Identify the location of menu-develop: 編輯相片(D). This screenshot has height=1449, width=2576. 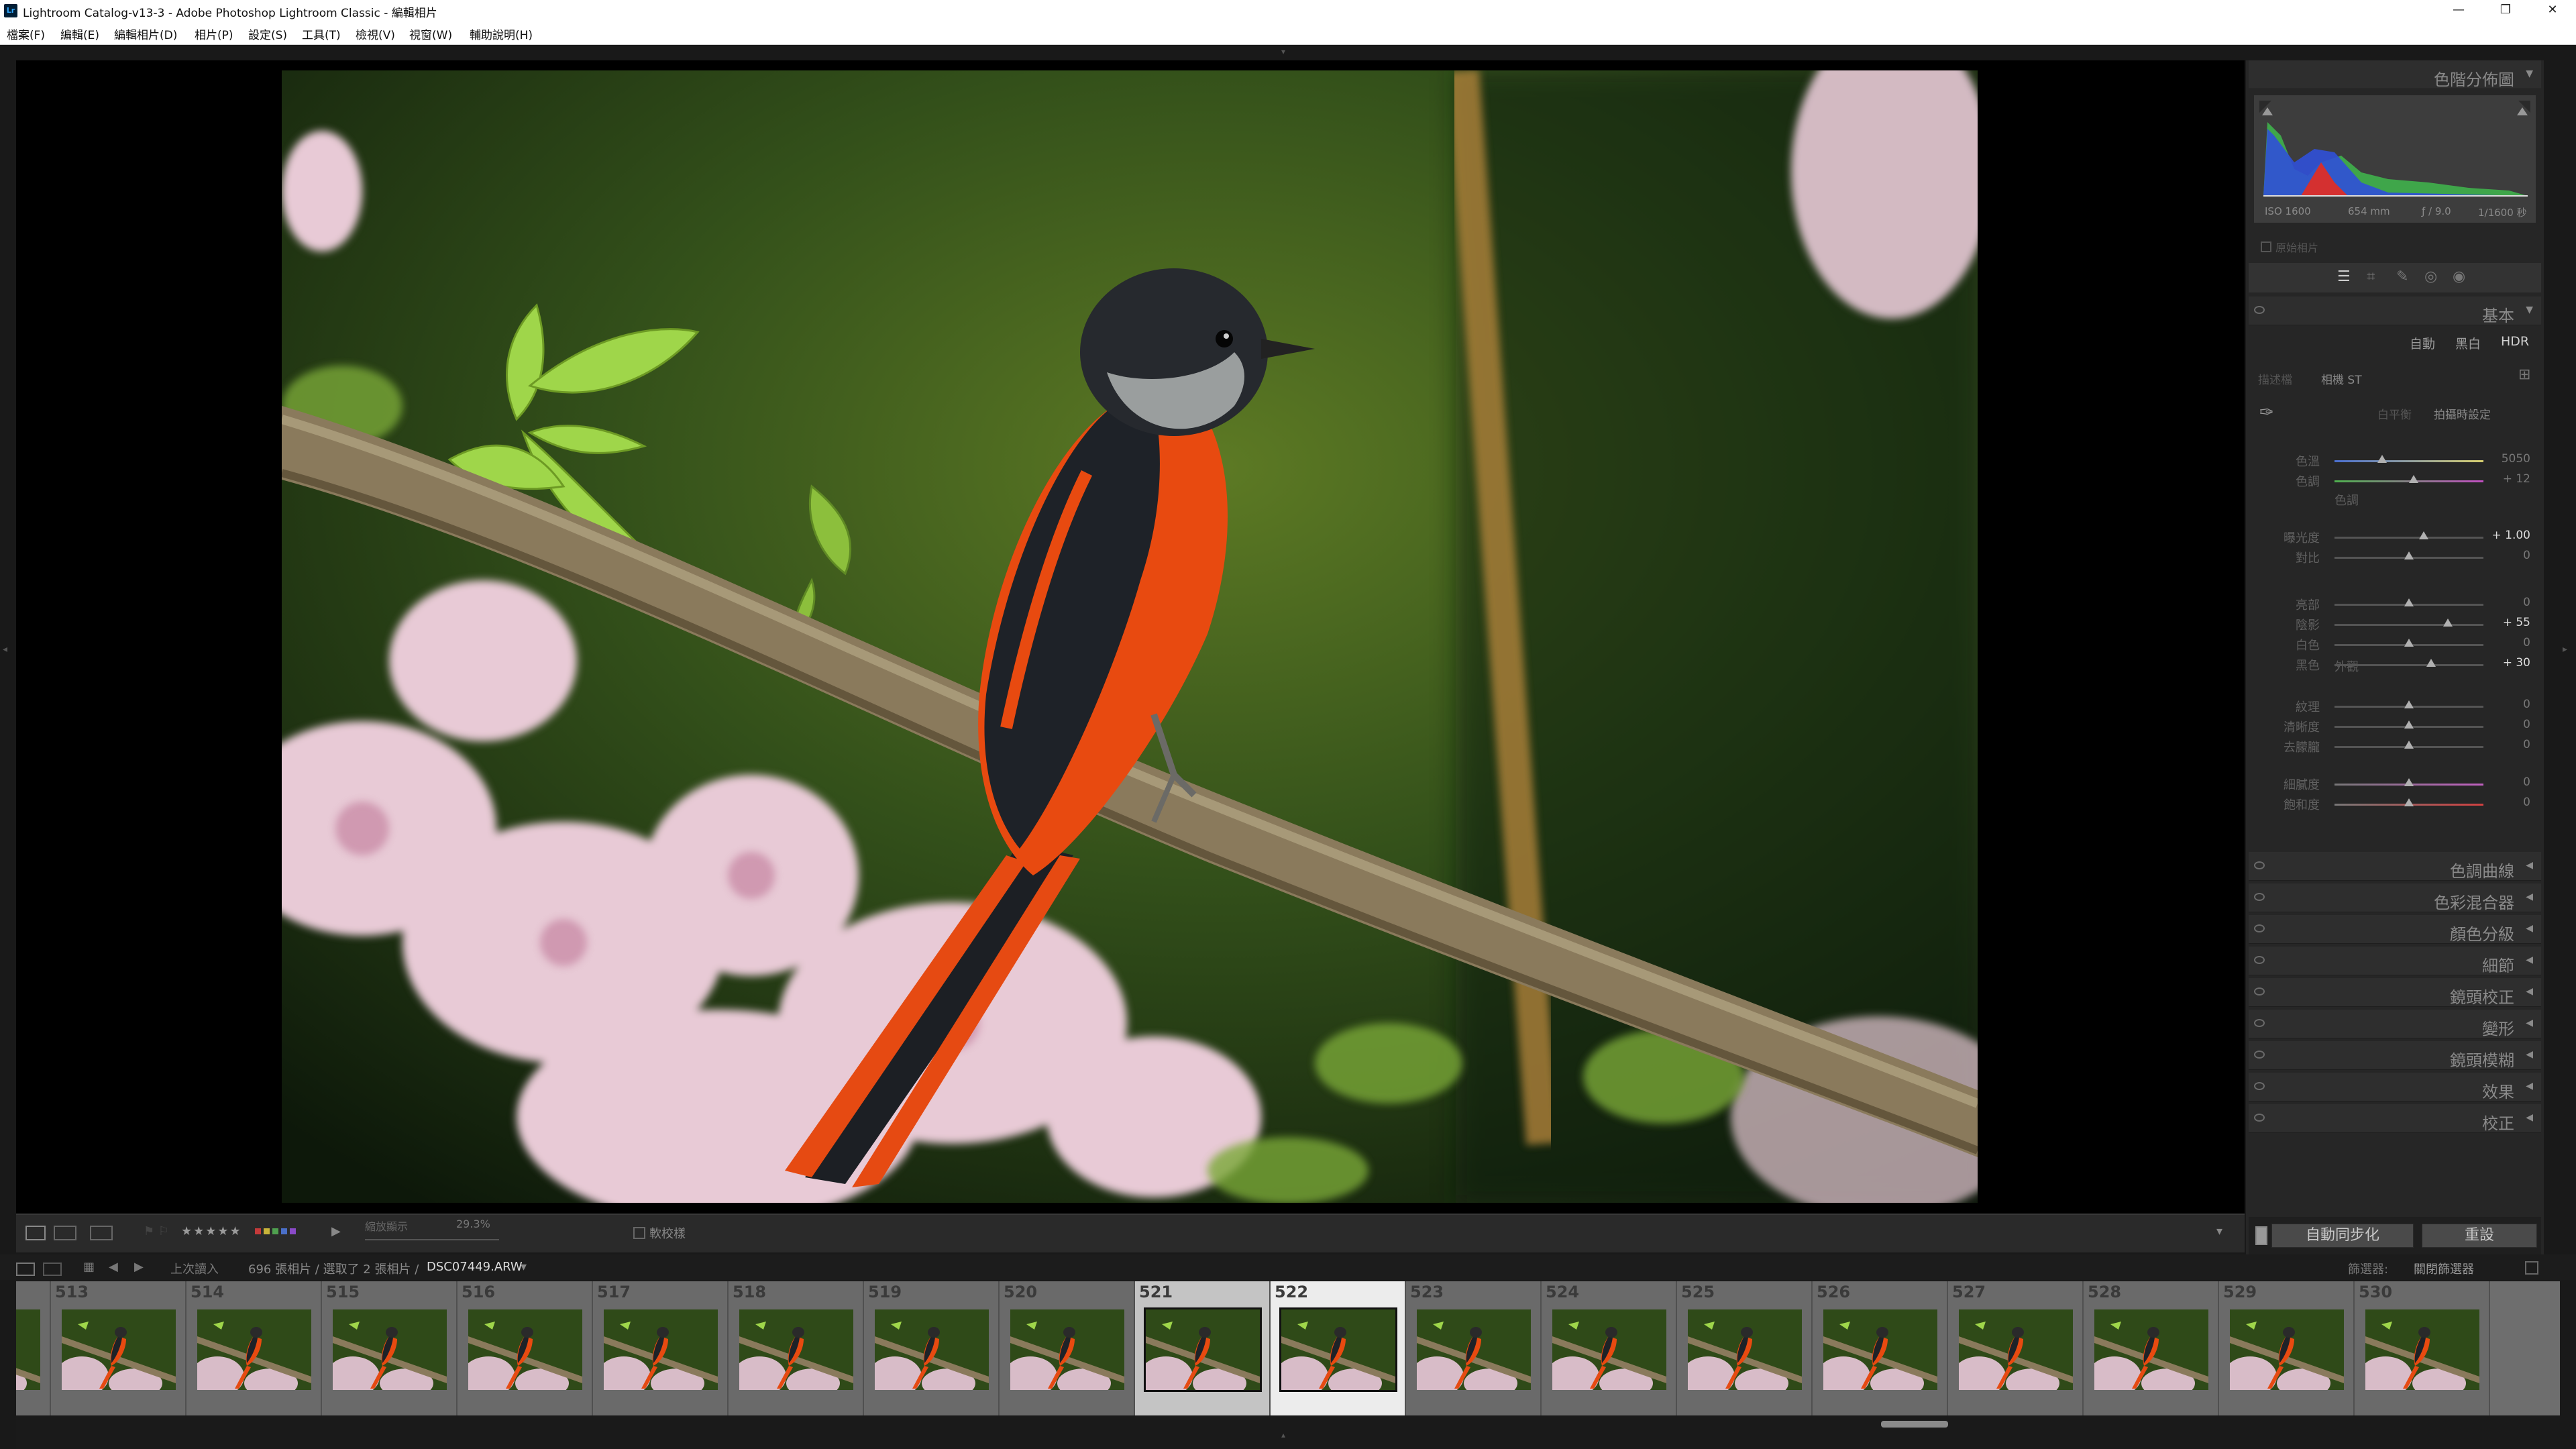
(145, 33).